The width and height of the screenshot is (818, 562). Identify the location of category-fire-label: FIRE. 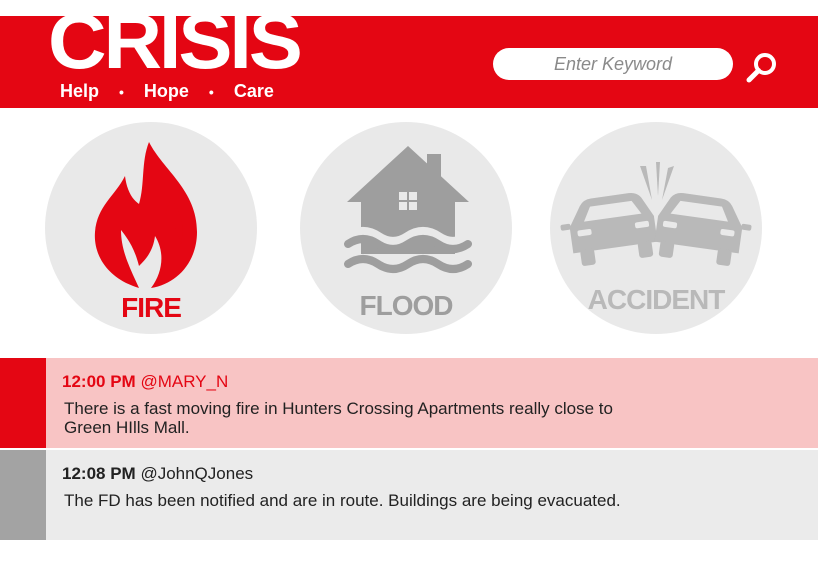
(151, 307).